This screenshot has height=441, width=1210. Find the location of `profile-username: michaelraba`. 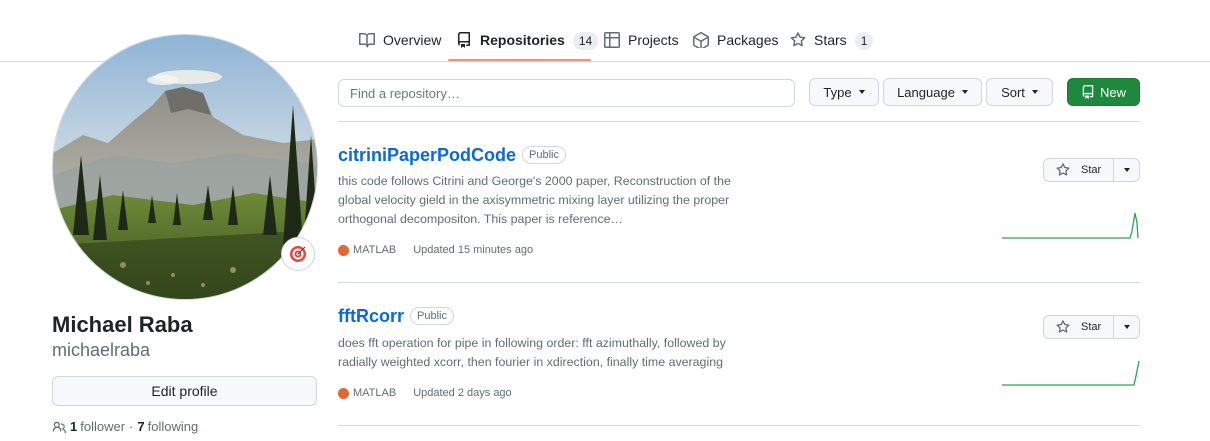

profile-username: michaelraba is located at coordinates (101, 350).